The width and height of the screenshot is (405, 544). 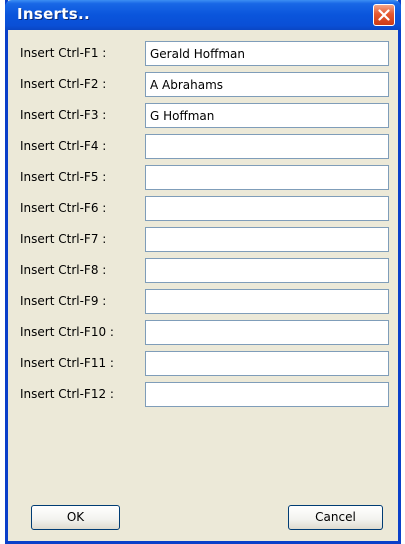 What do you see at coordinates (335, 517) in the screenshot?
I see `cancel-button: Cancel` at bounding box center [335, 517].